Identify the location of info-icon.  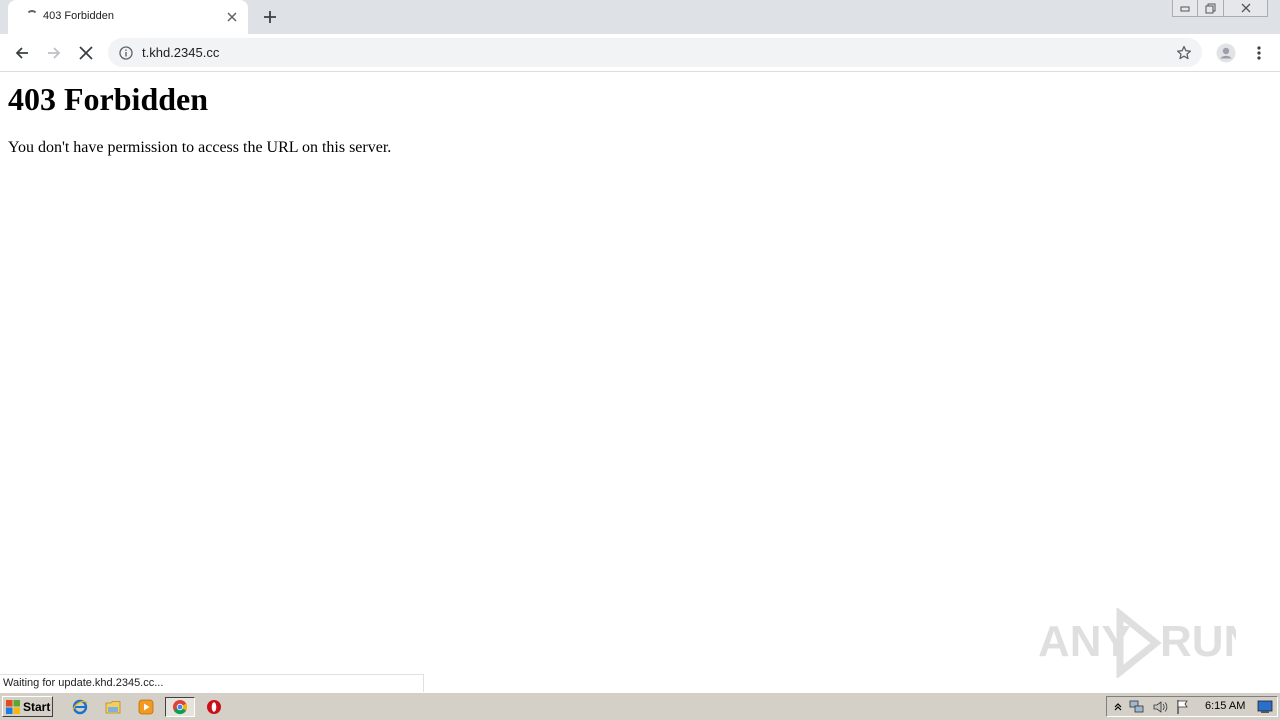
(125, 52).